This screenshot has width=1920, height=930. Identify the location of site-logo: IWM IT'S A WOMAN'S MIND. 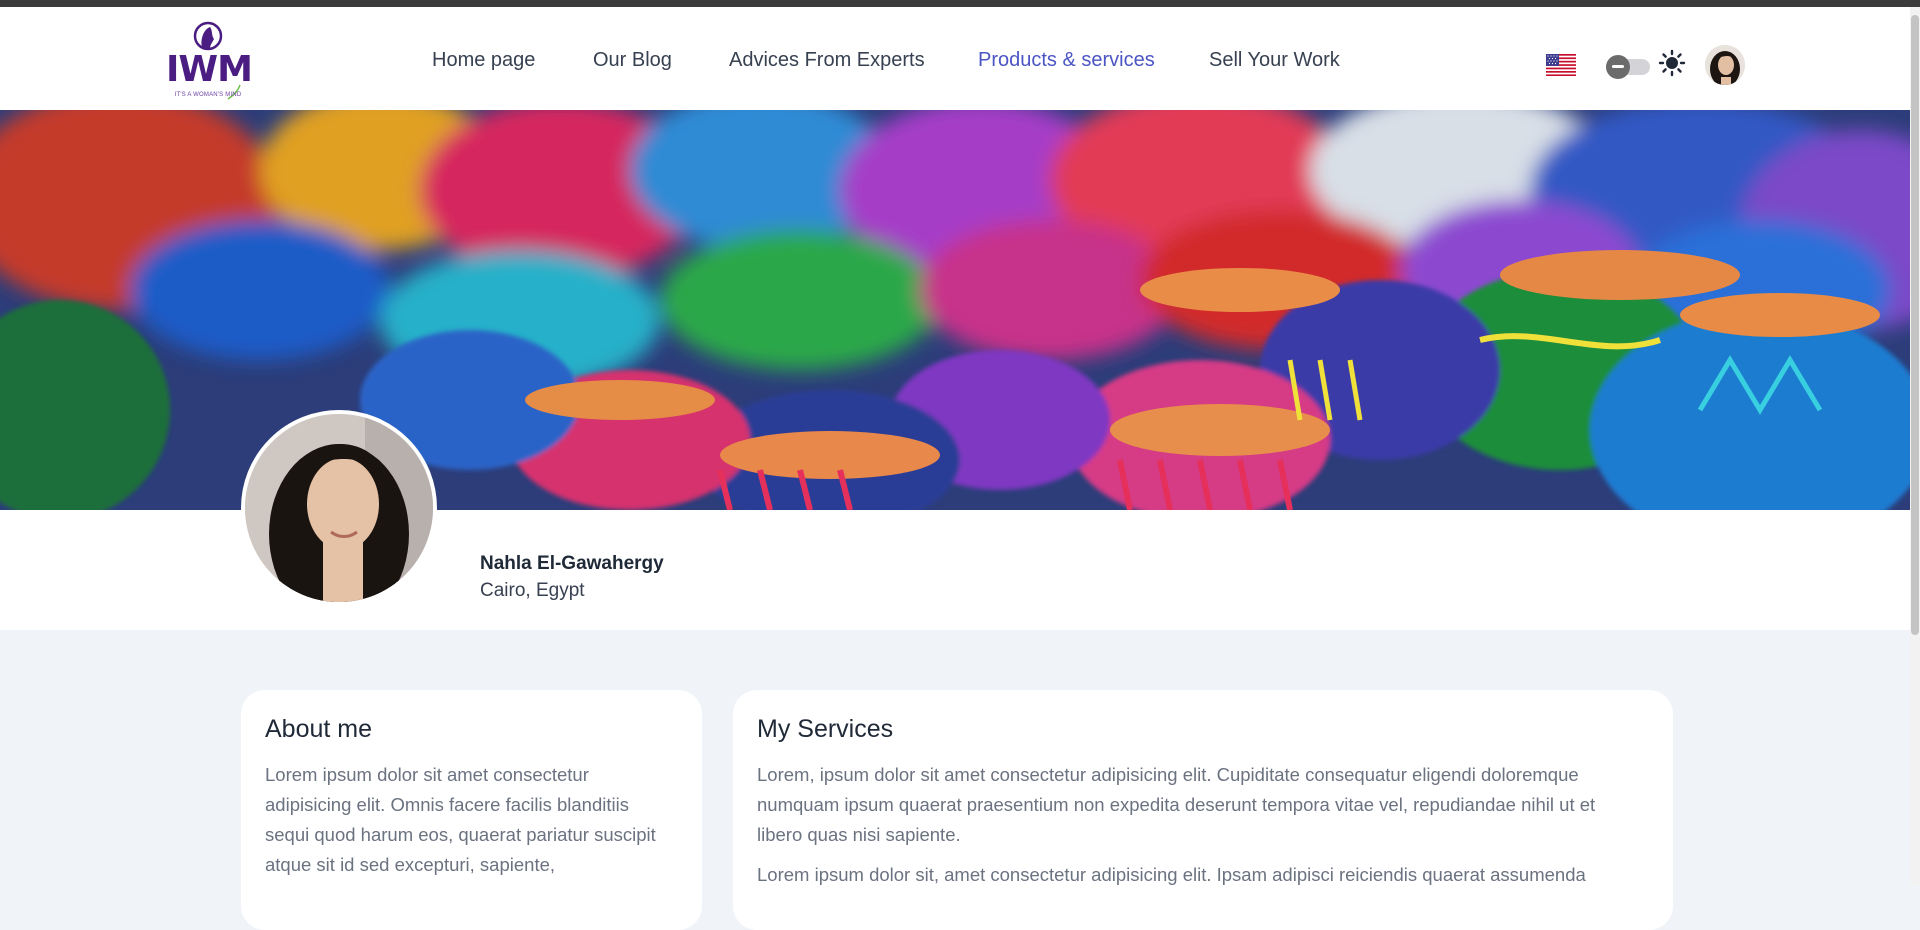
(209, 62).